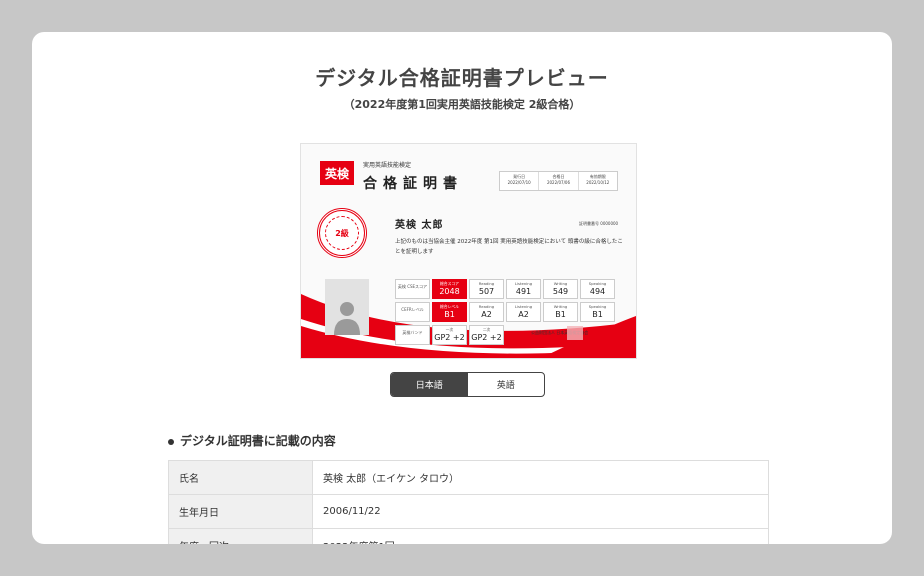 The image size is (924, 576). Describe the element at coordinates (412, 289) in the screenshot. I see `cse-row-label: 英検 CSEスコア` at that location.